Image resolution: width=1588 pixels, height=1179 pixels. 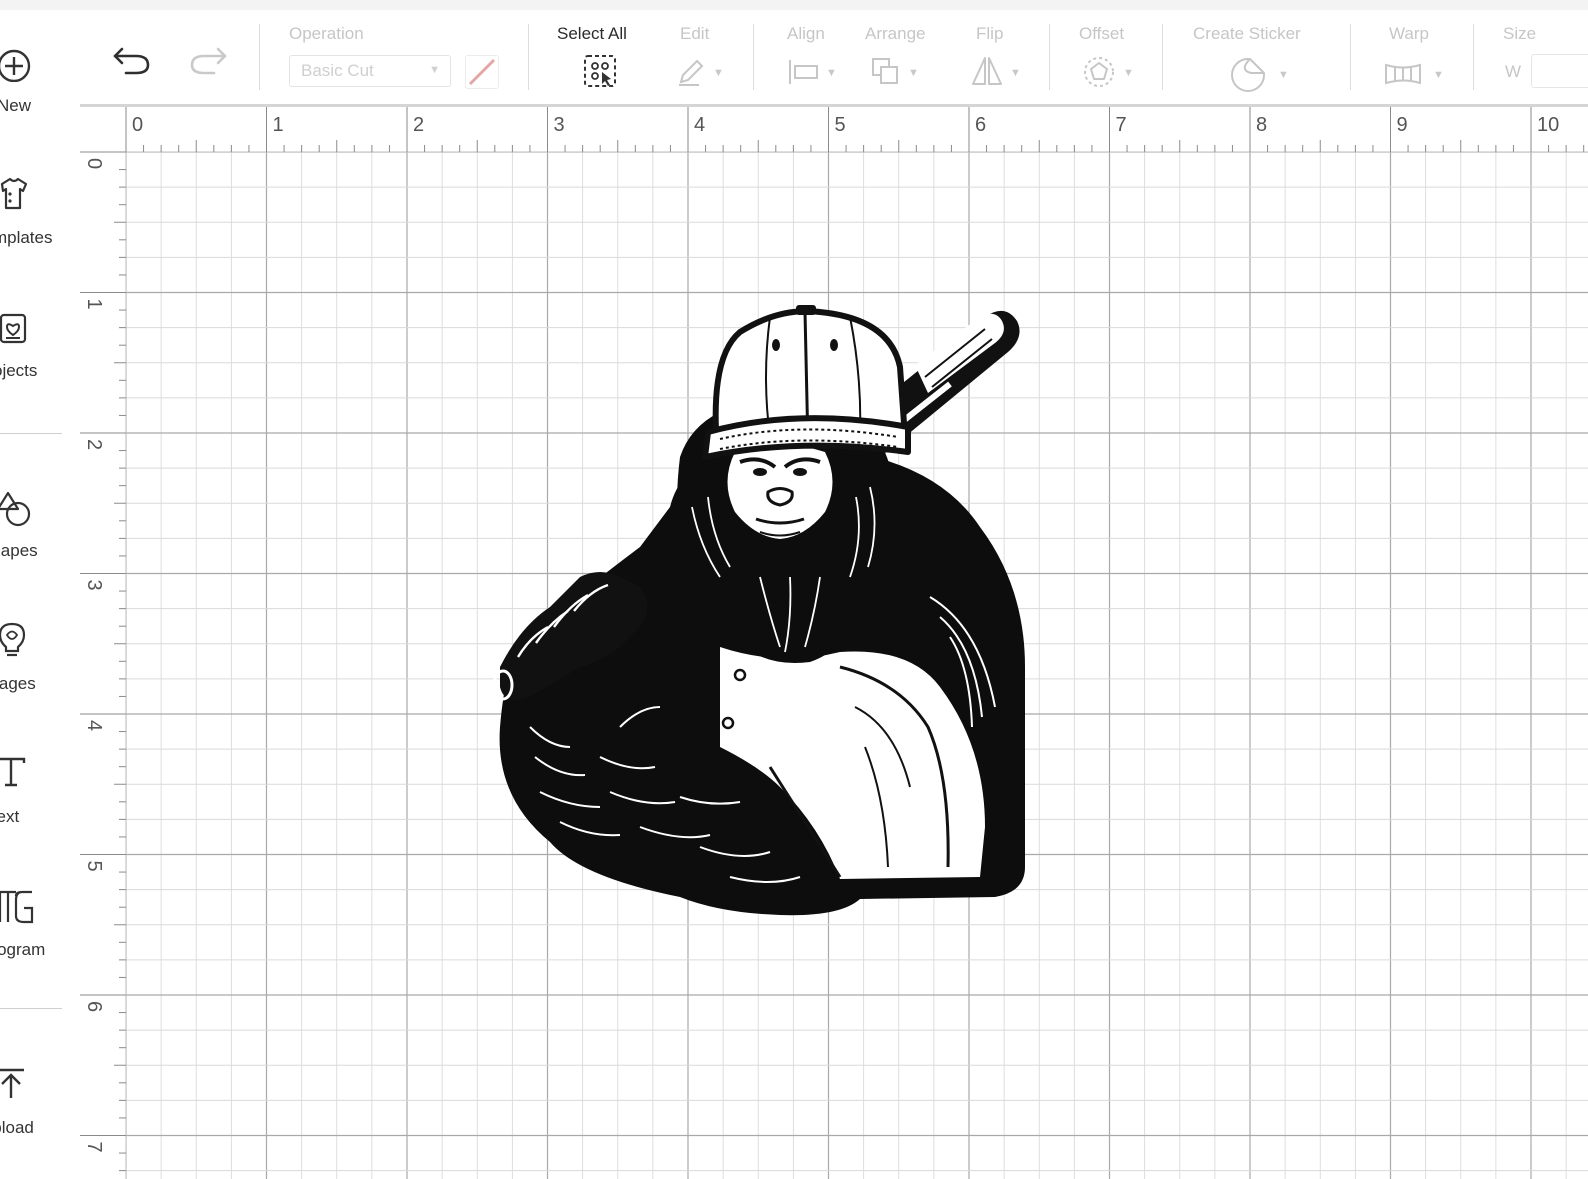 I want to click on sidebar-item-new: New, so click(x=40, y=93).